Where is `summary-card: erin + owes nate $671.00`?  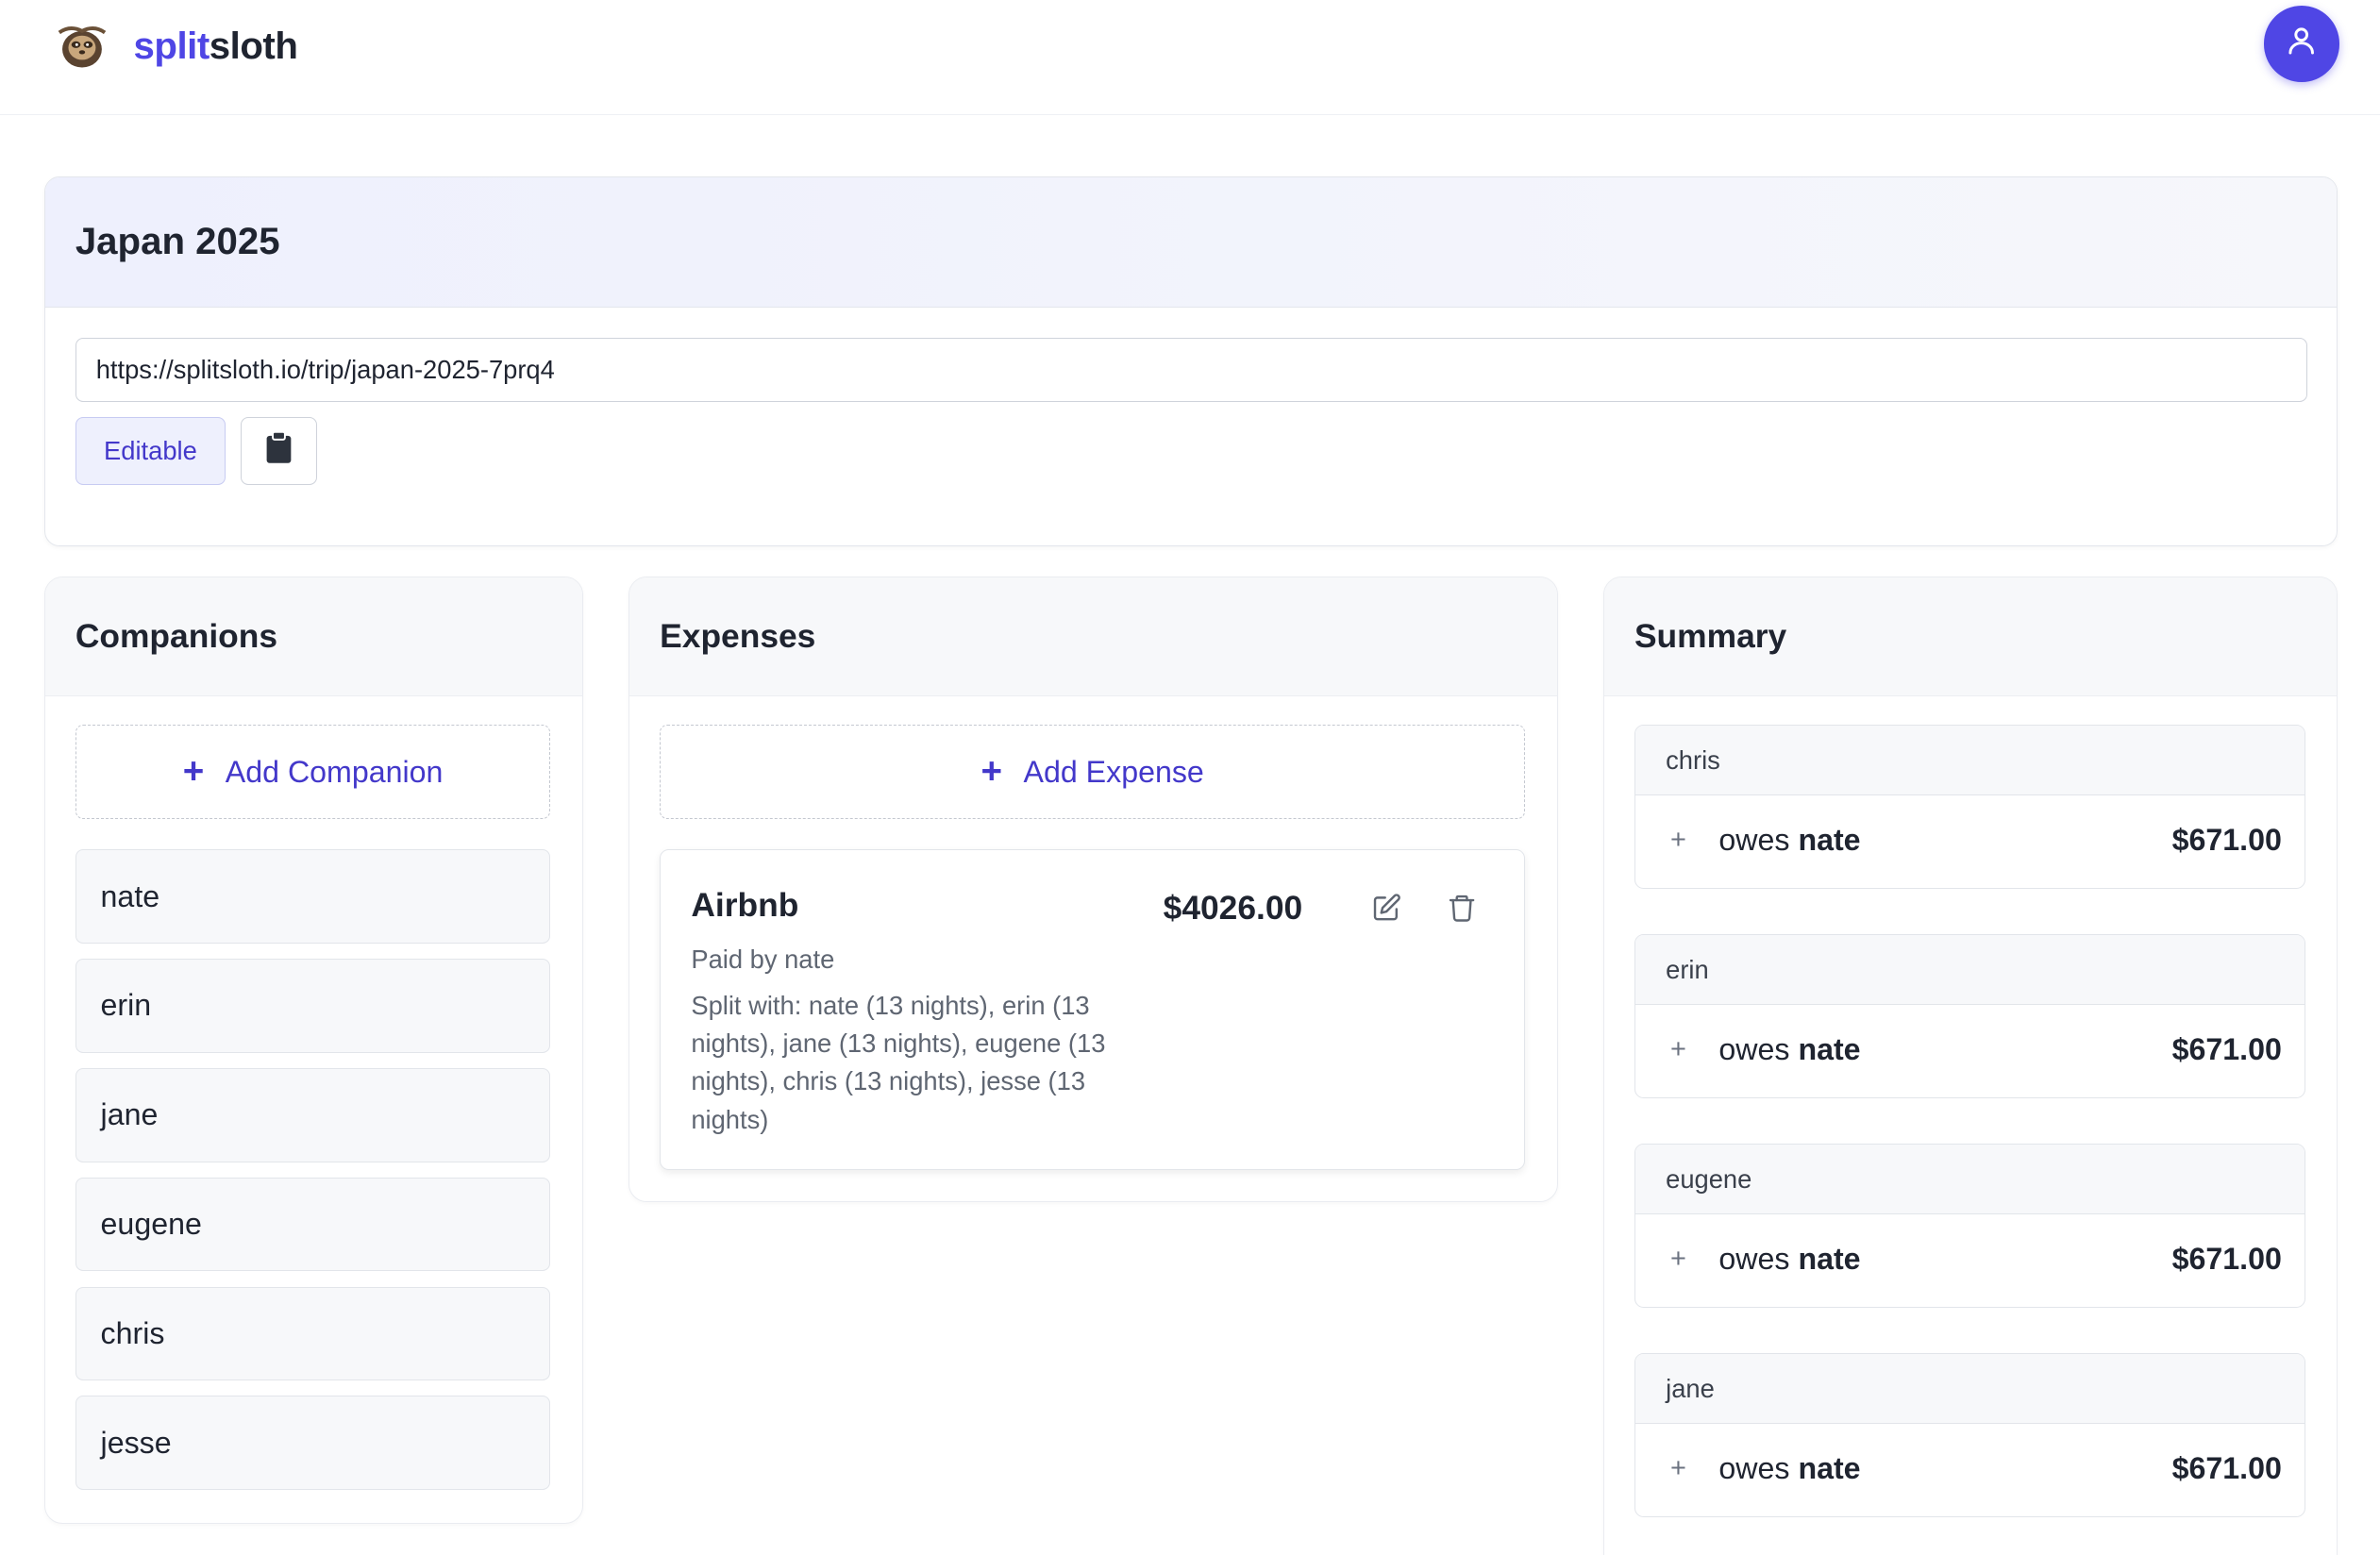
summary-card: erin + owes nate $671.00 is located at coordinates (1969, 1016).